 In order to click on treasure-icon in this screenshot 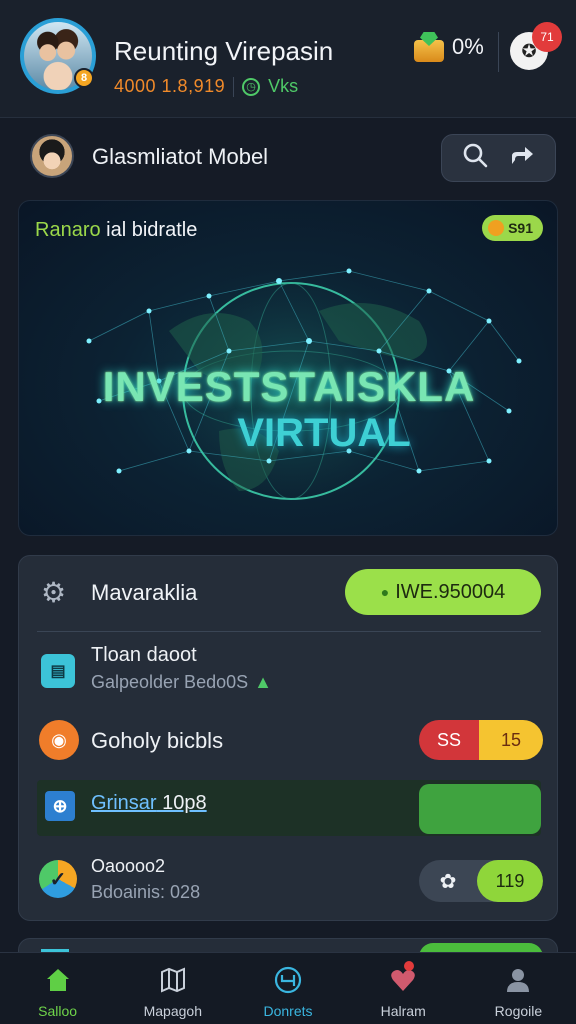, I will do `click(429, 47)`.